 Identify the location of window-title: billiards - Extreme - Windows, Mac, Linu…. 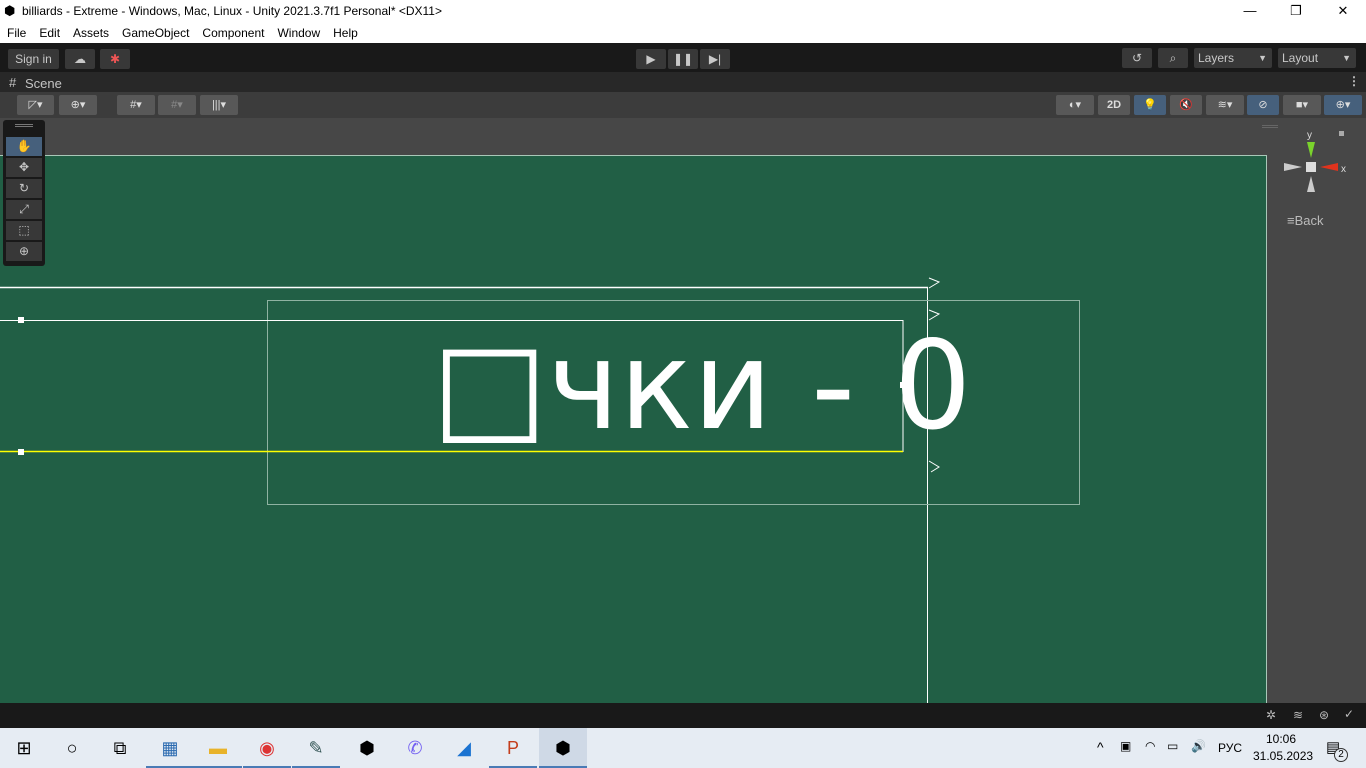
(232, 11).